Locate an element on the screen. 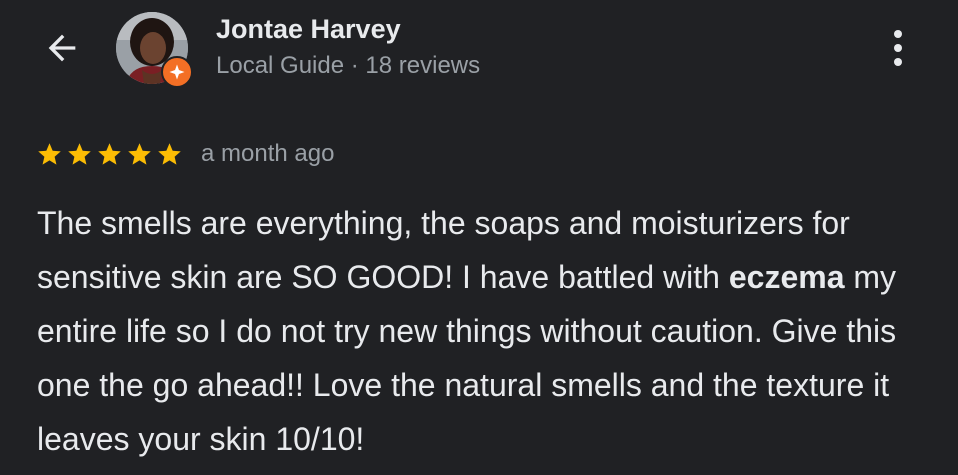 Image resolution: width=958 pixels, height=475 pixels. review-highlight-term: eczema is located at coordinates (786, 277).